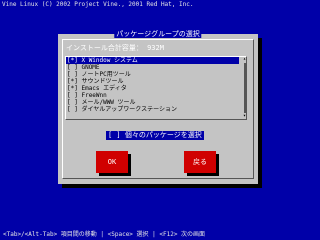  Describe the element at coordinates (152, 60) in the screenshot. I see `list-item-x-window: [*] X Window システム` at that location.